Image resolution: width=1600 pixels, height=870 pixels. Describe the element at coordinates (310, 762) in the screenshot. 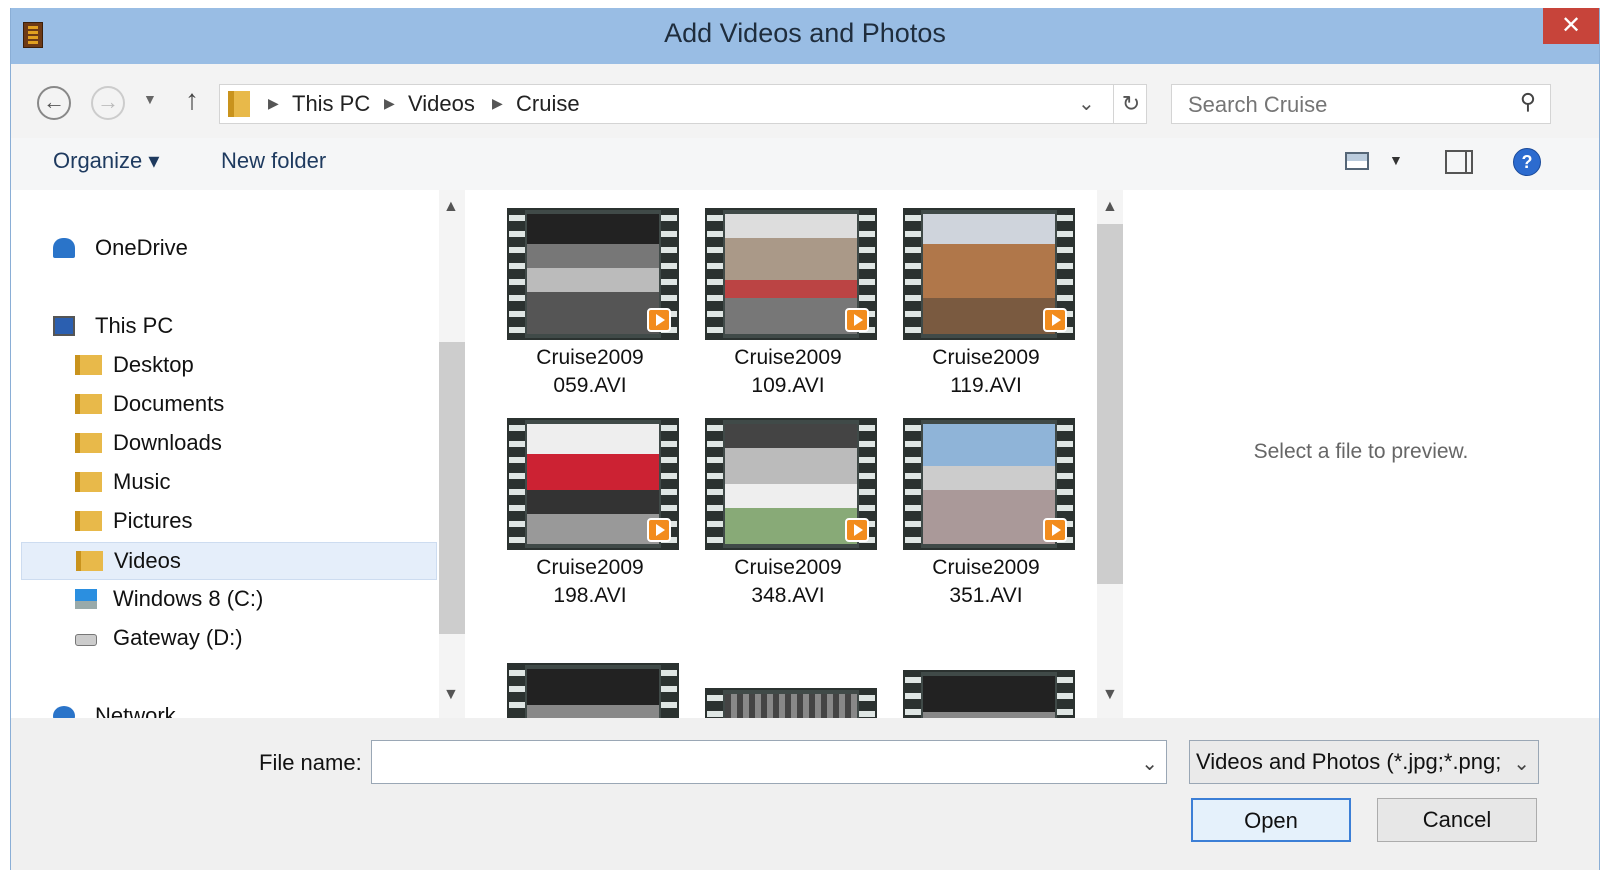

I see `file-name-label: File name:` at that location.